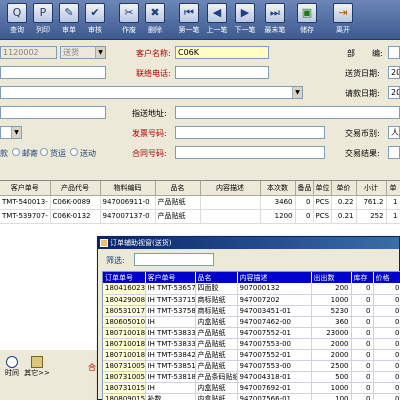 This screenshot has width=400, height=400. I want to click on table-cell: 200, so click(331, 289).